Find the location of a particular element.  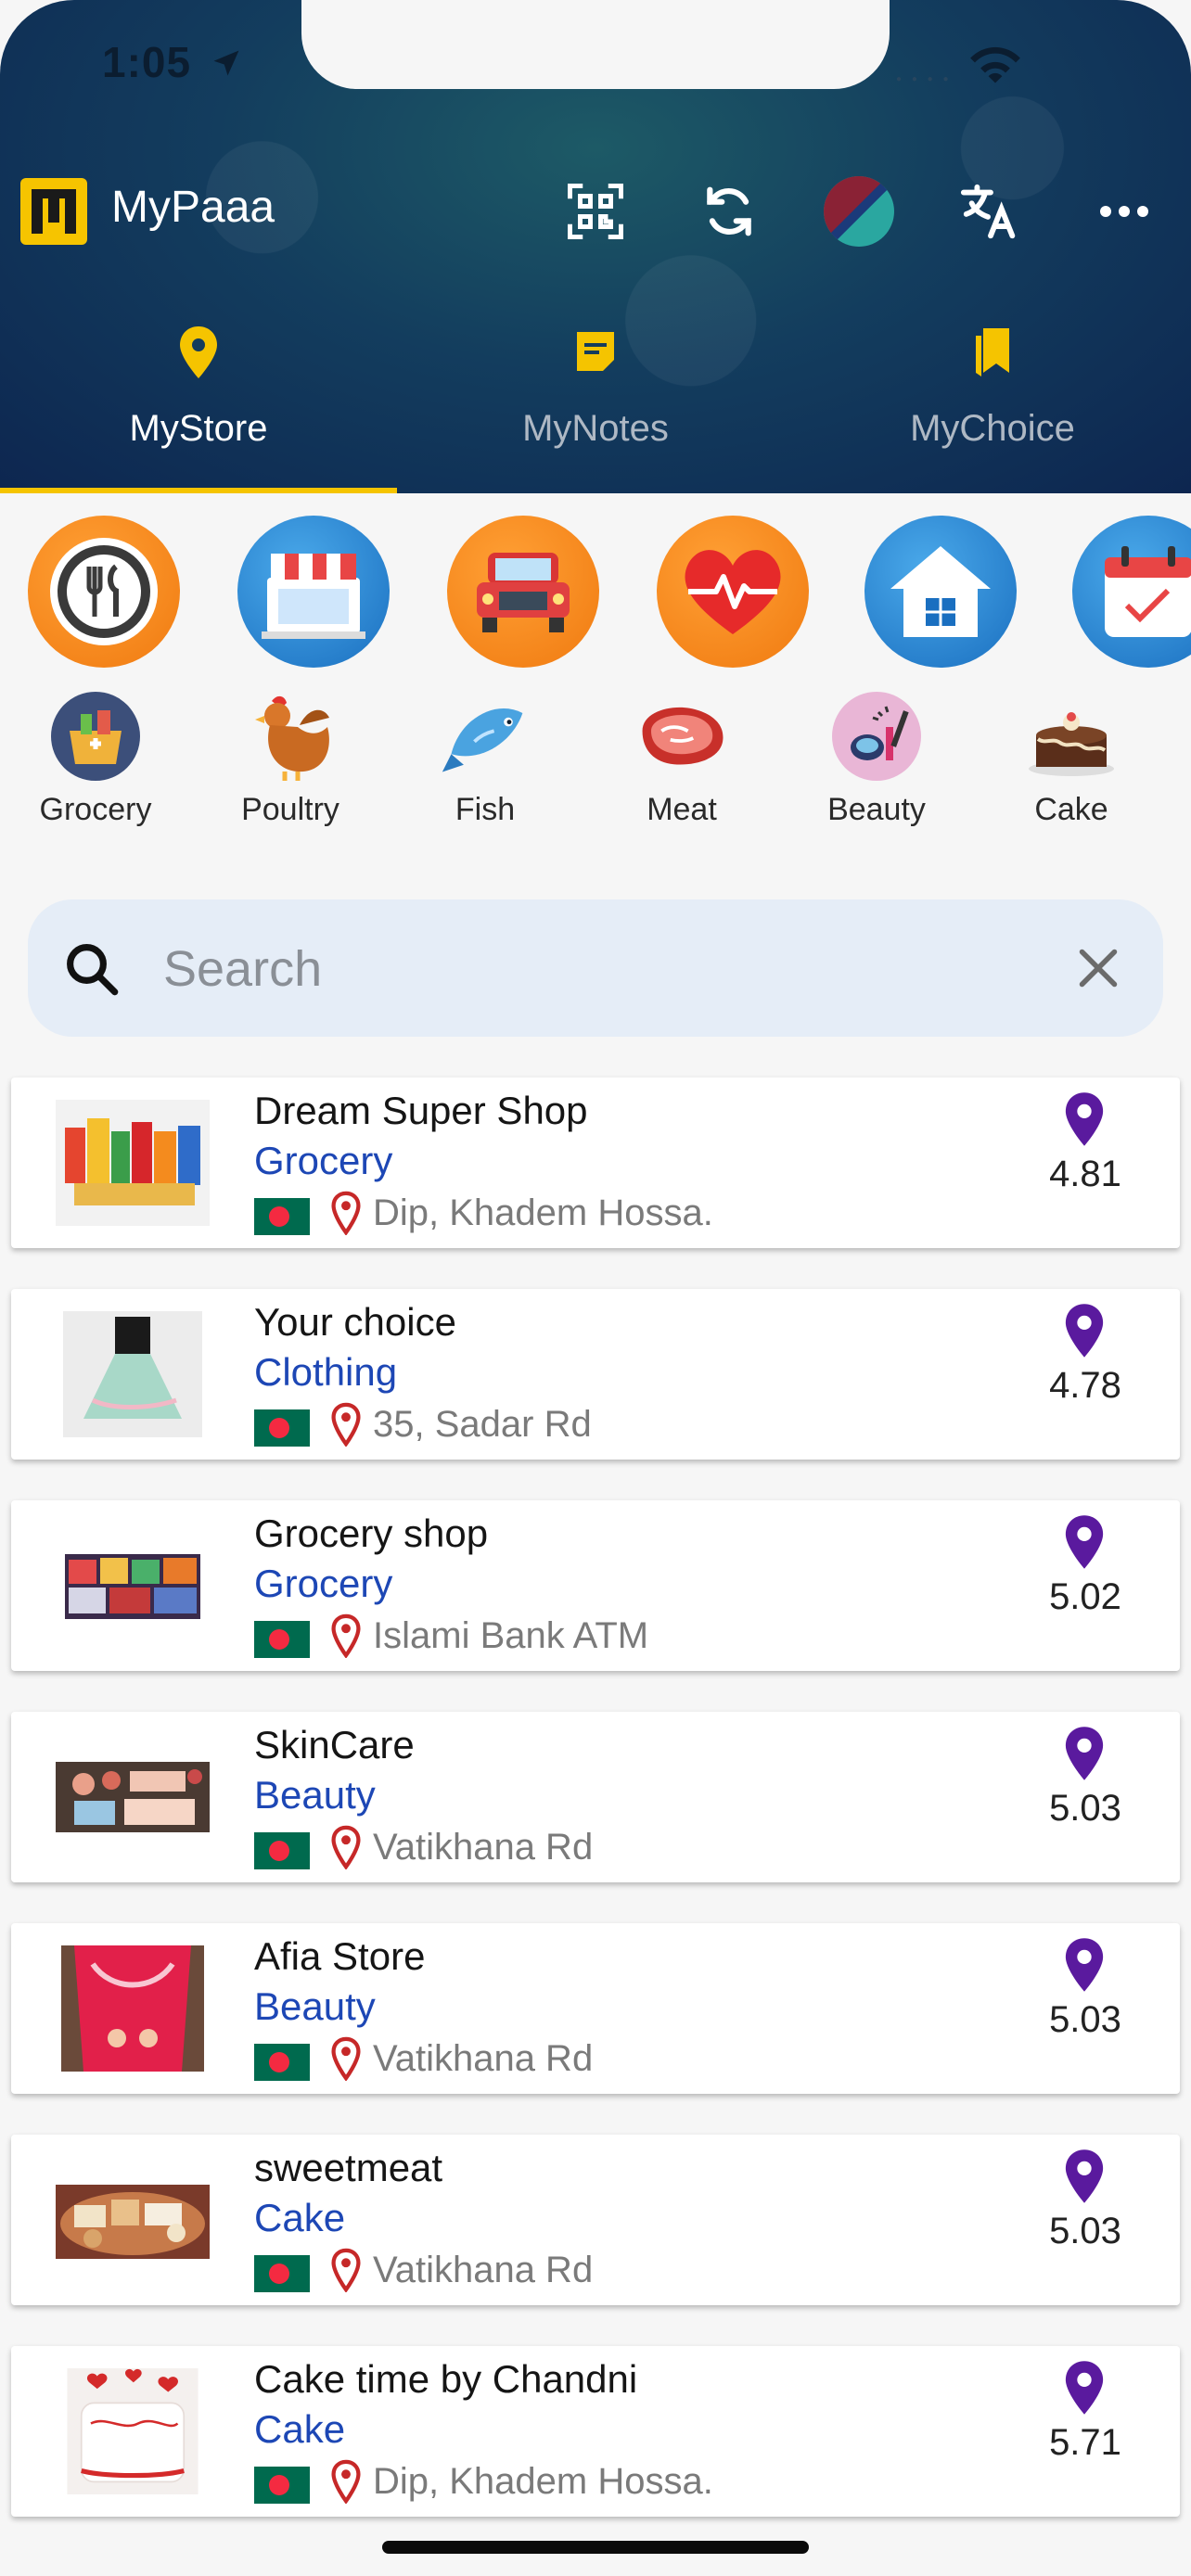

location-arrow-icon is located at coordinates (226, 63).